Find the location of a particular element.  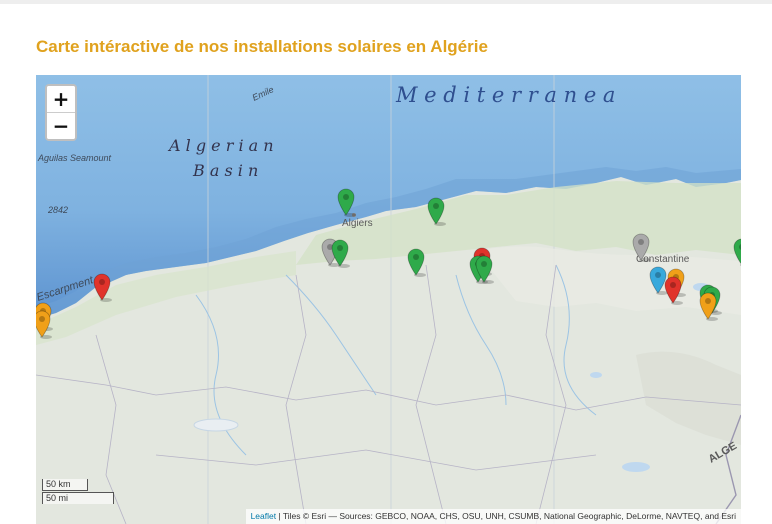

city-label-algiers: Algiers is located at coordinates (357, 223).